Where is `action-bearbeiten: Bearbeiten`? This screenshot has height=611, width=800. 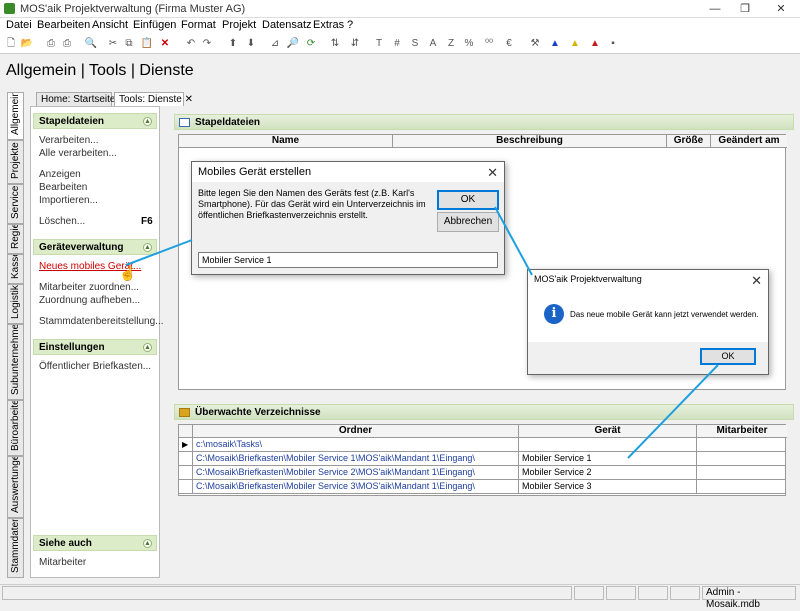
action-bearbeiten: Bearbeiten is located at coordinates (63, 187).